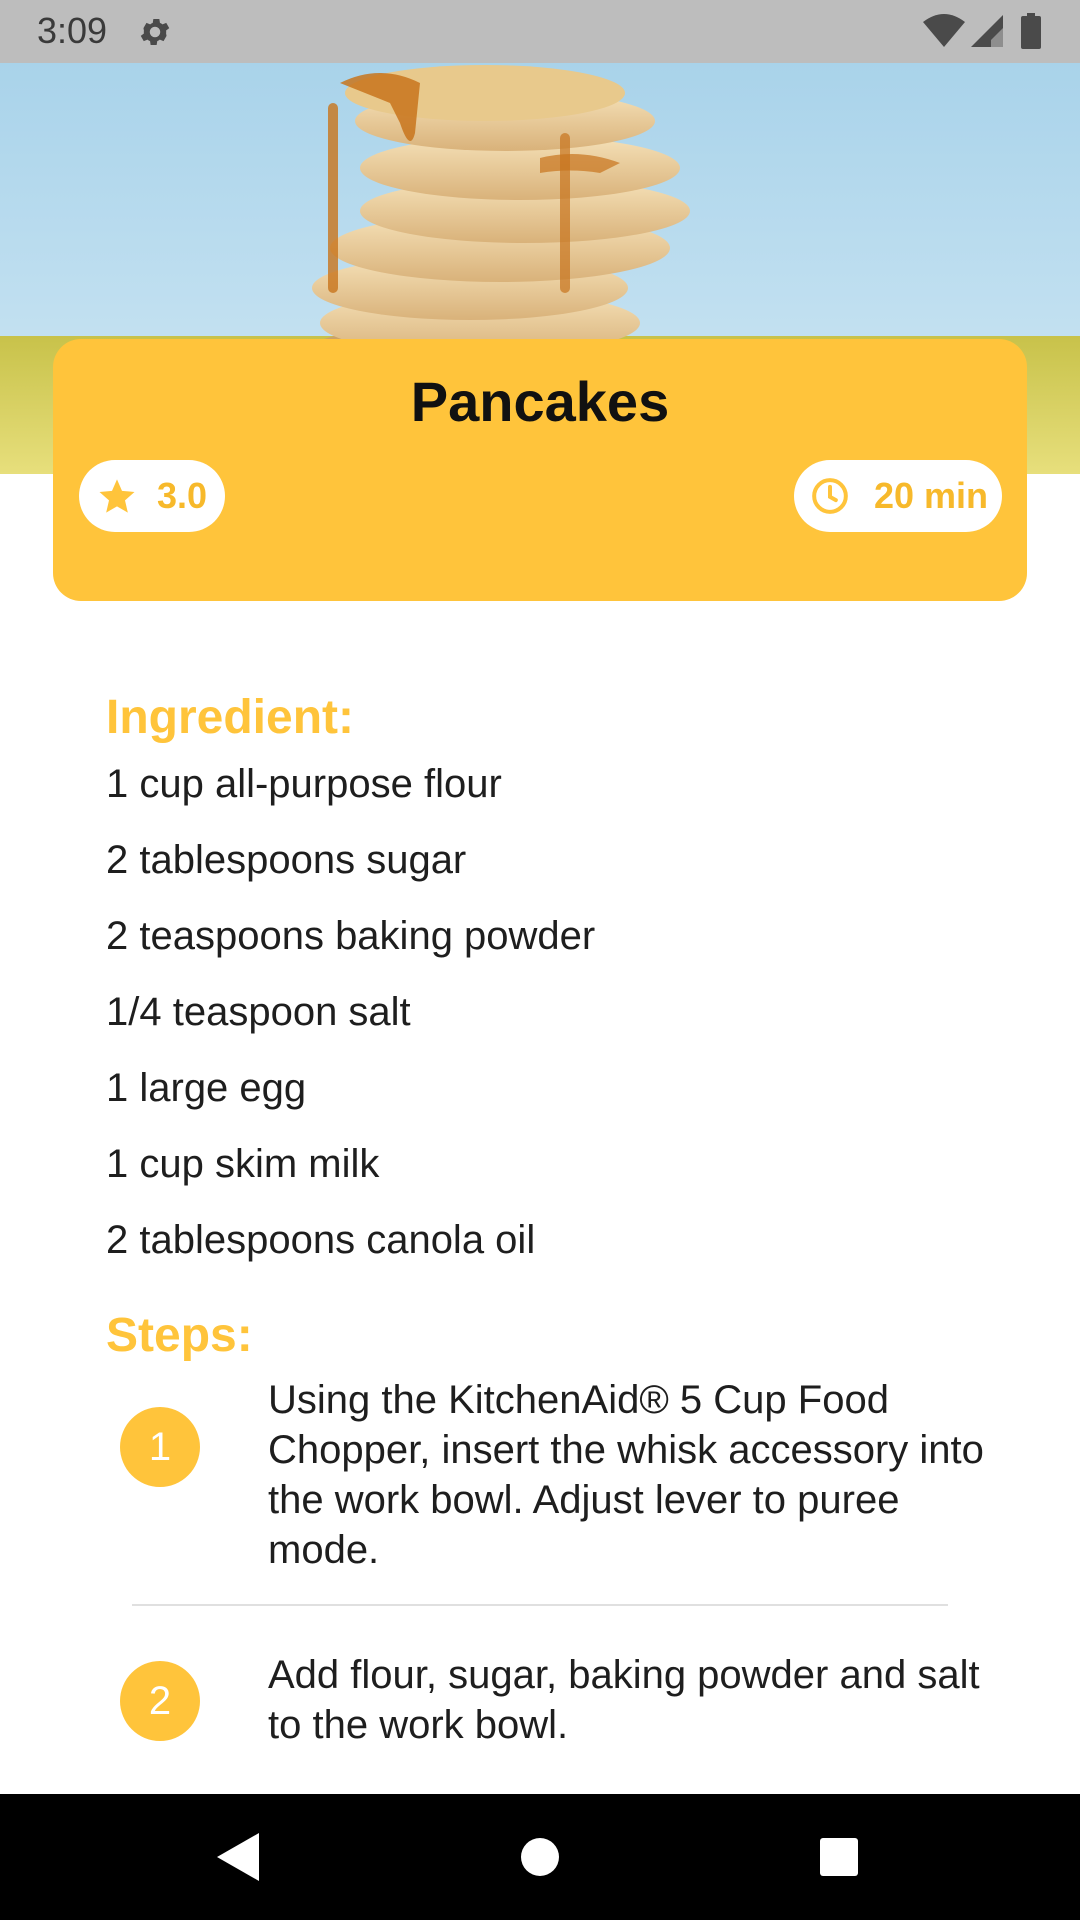 The image size is (1080, 1920). What do you see at coordinates (987, 31) in the screenshot?
I see `signal-icon` at bounding box center [987, 31].